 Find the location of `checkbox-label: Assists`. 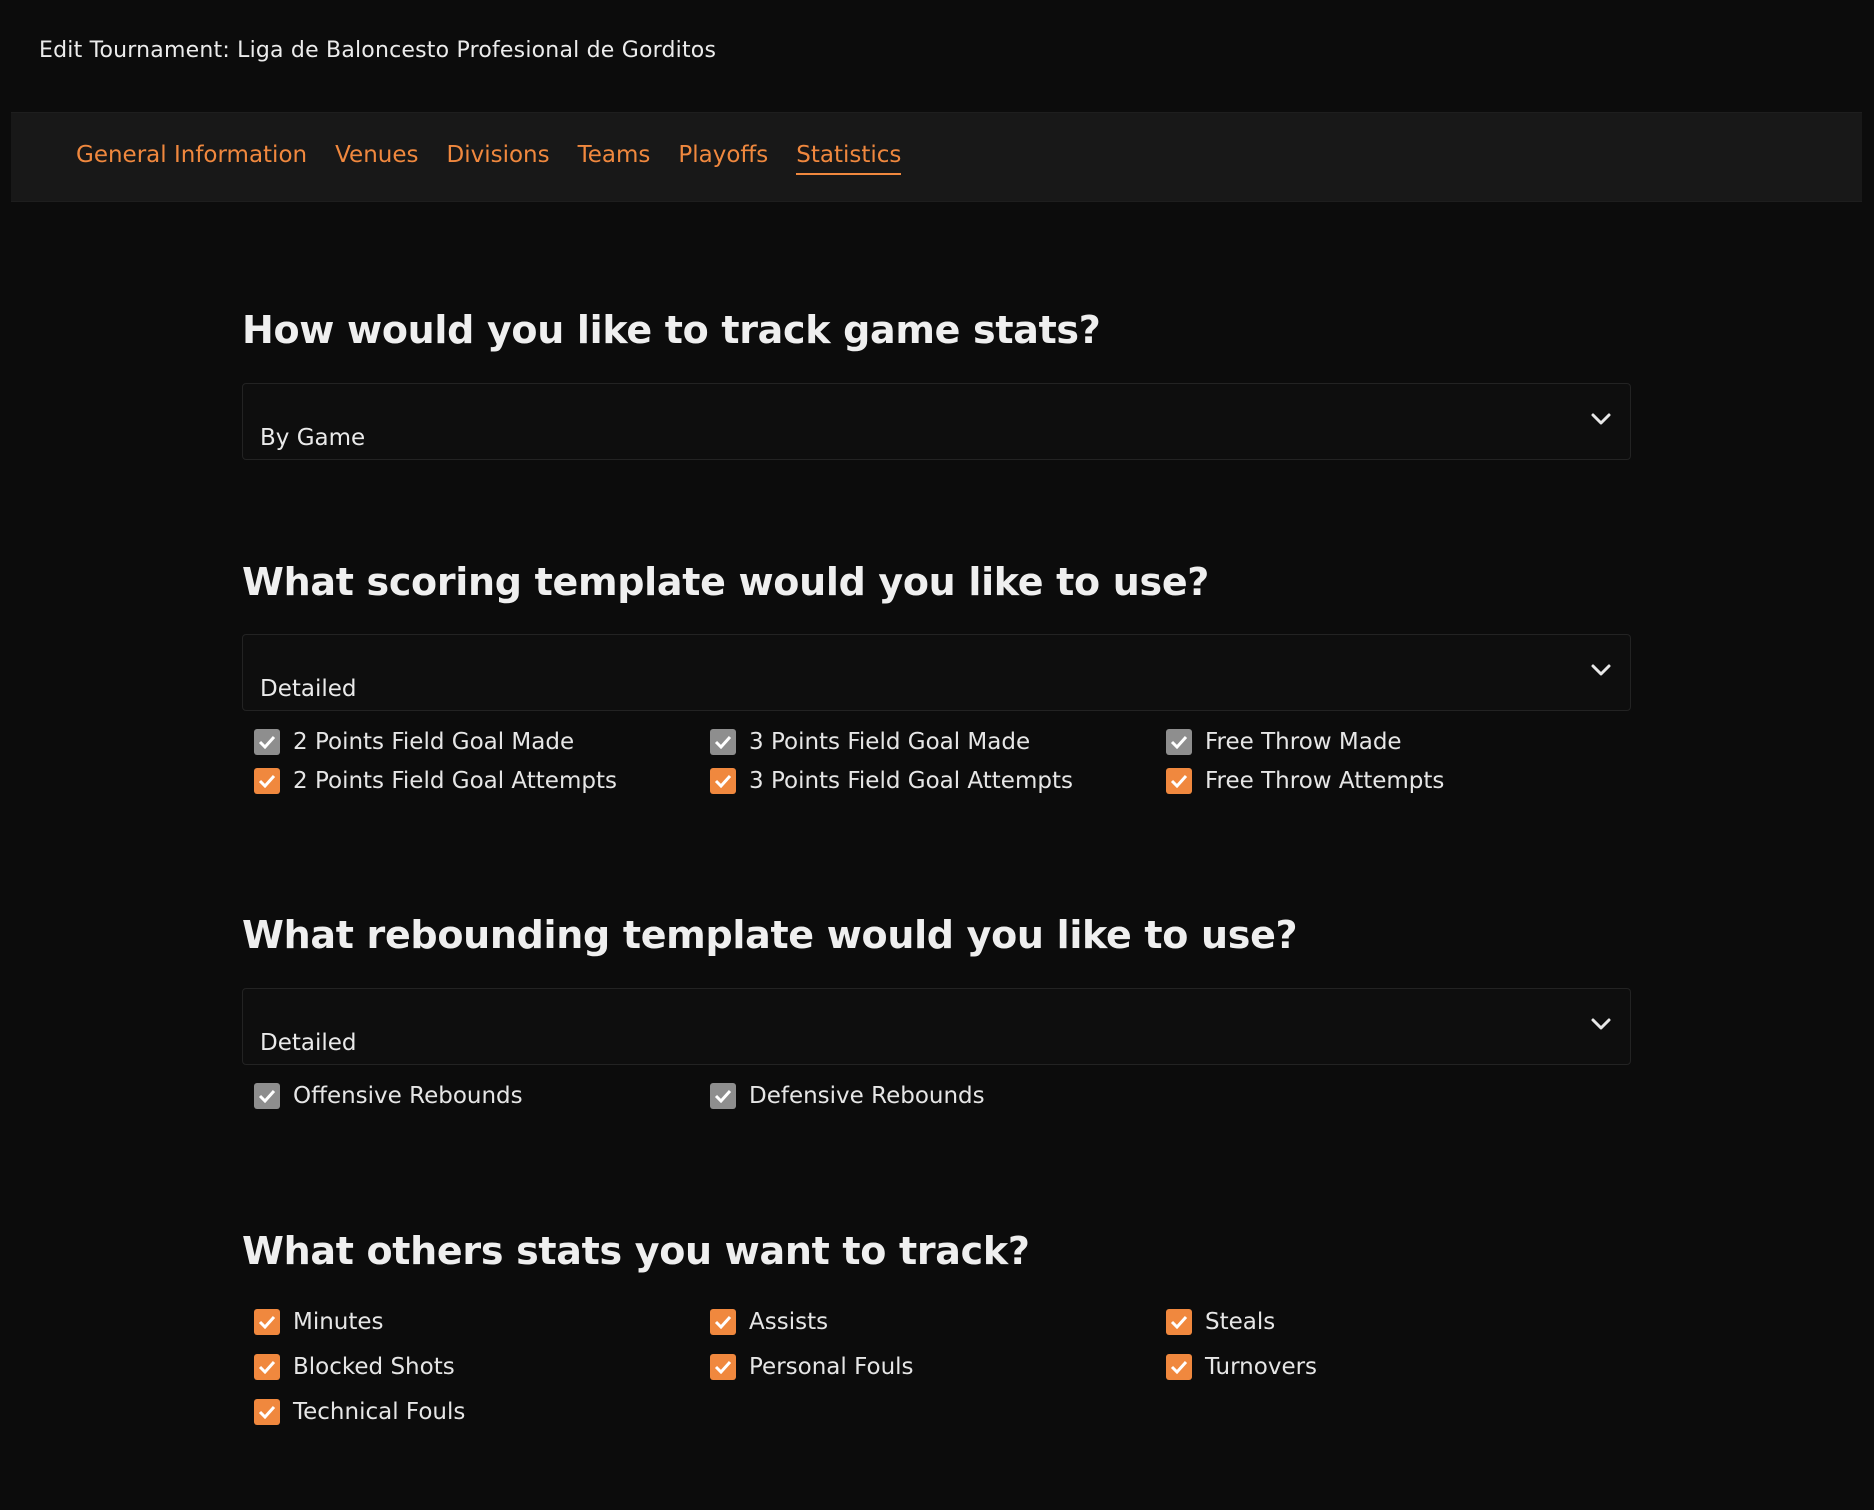

checkbox-label: Assists is located at coordinates (789, 1322).